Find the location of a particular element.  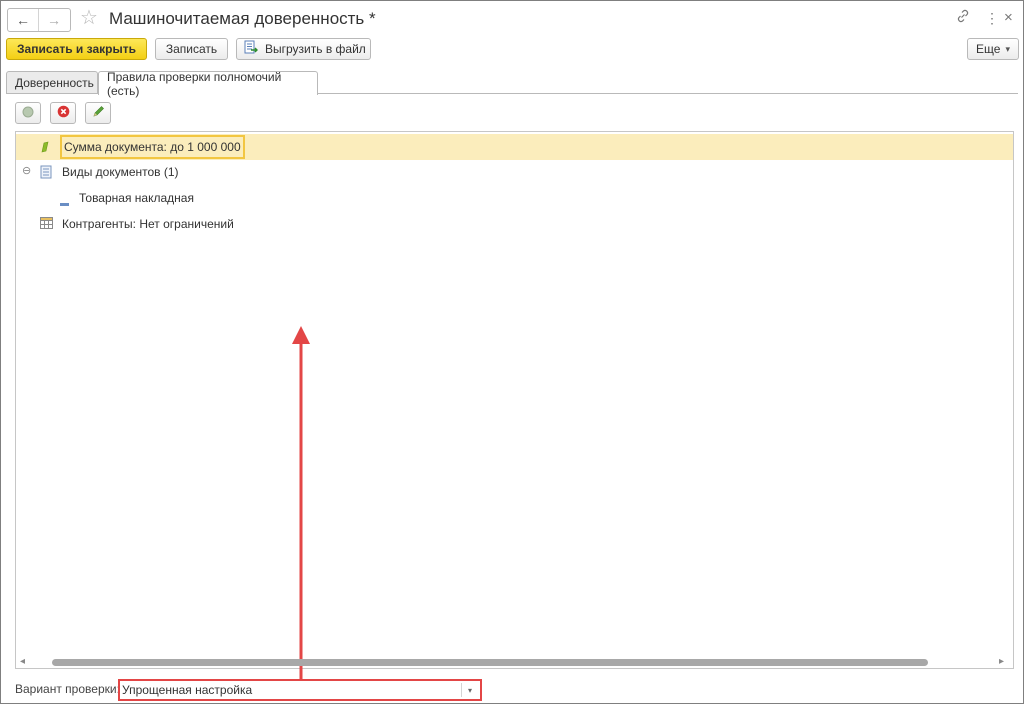

delete-icon is located at coordinates (63, 113).